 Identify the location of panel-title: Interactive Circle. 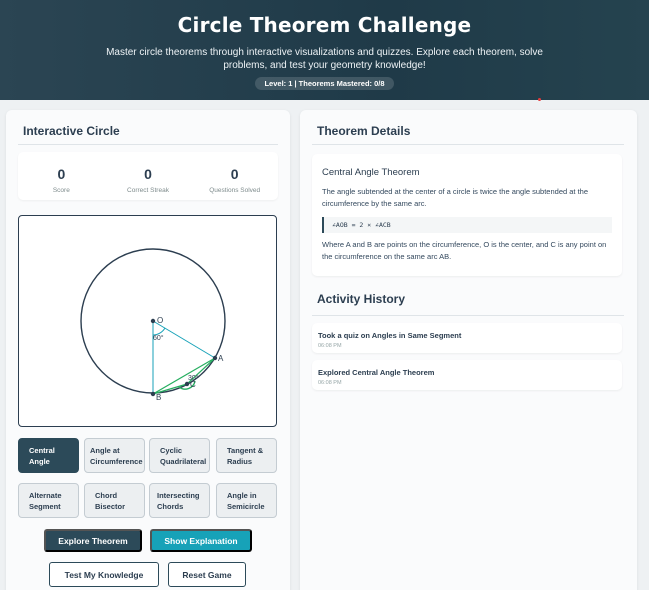
(71, 131).